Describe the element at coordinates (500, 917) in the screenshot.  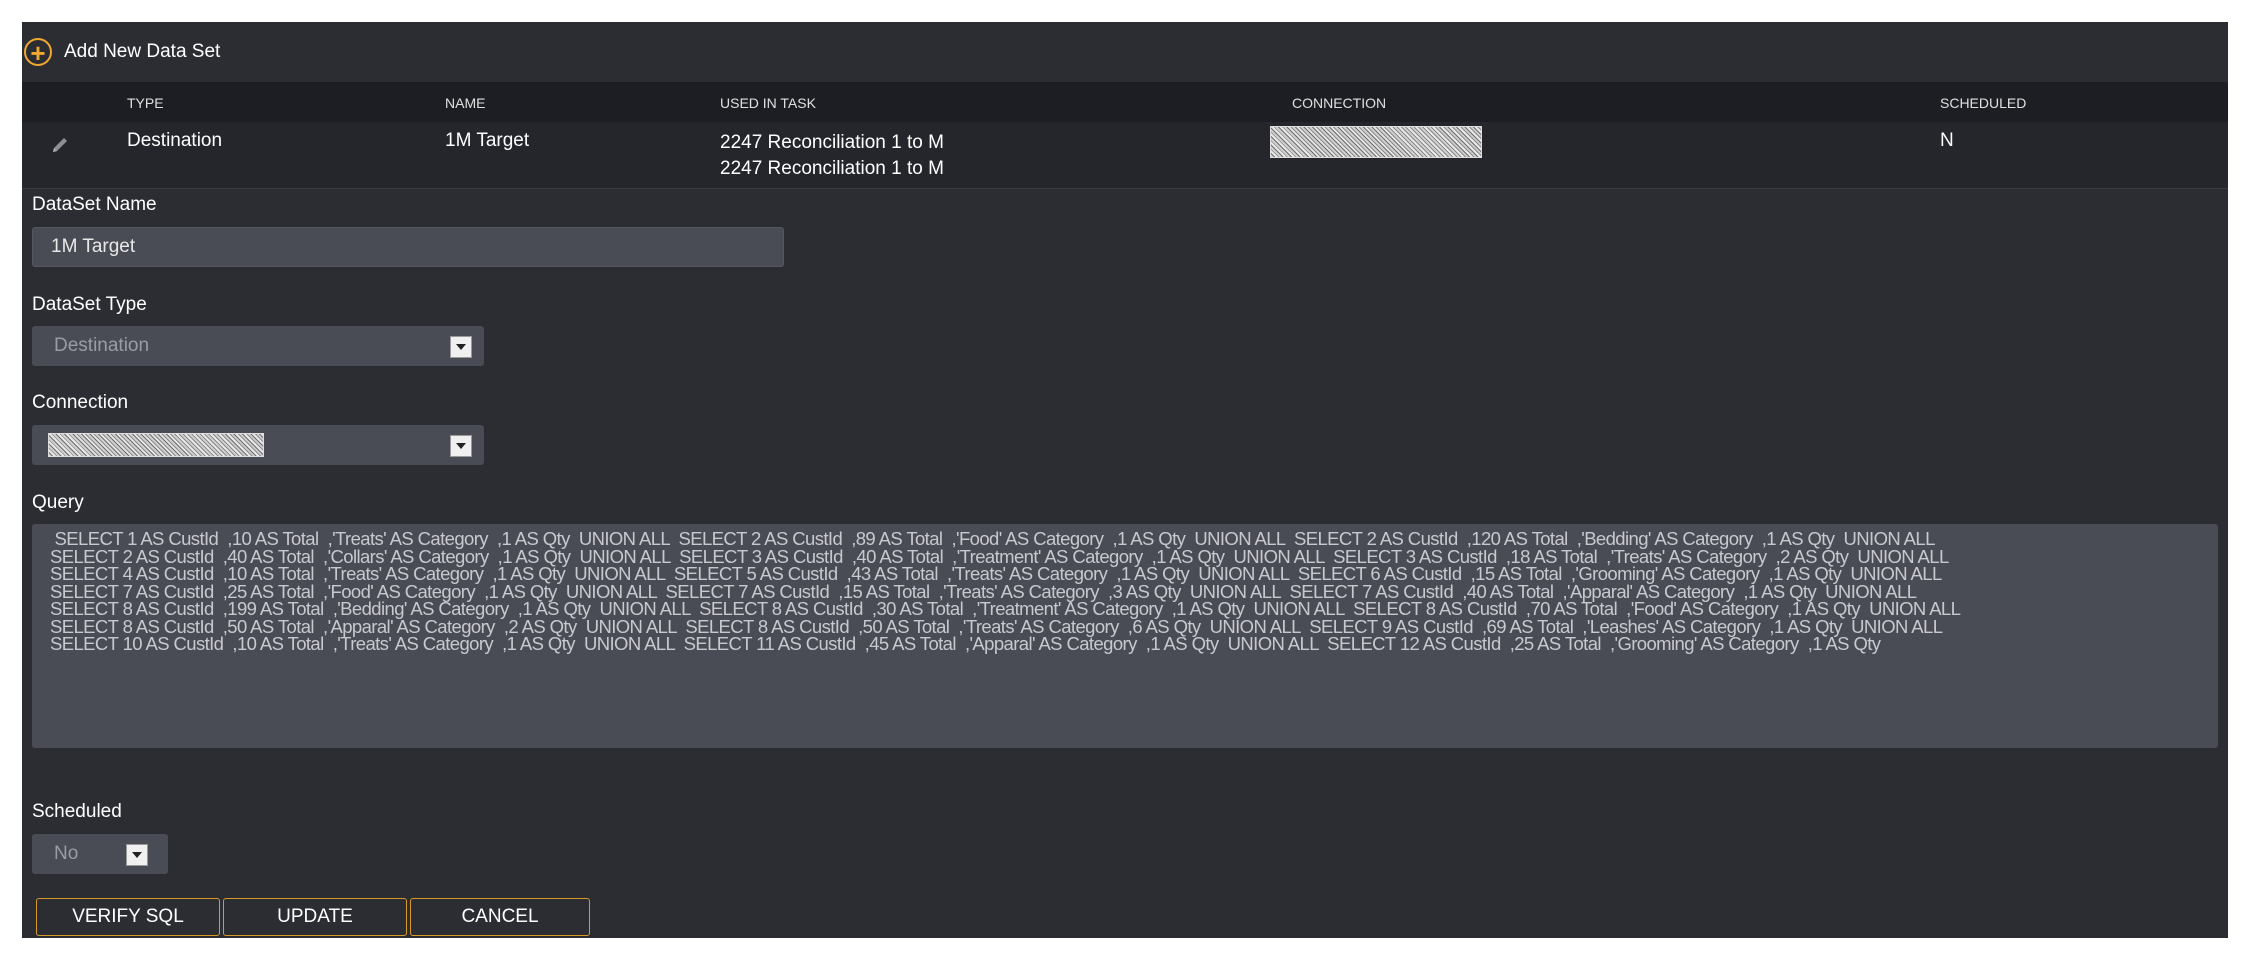
I see `cancel-button: CANCEL` at that location.